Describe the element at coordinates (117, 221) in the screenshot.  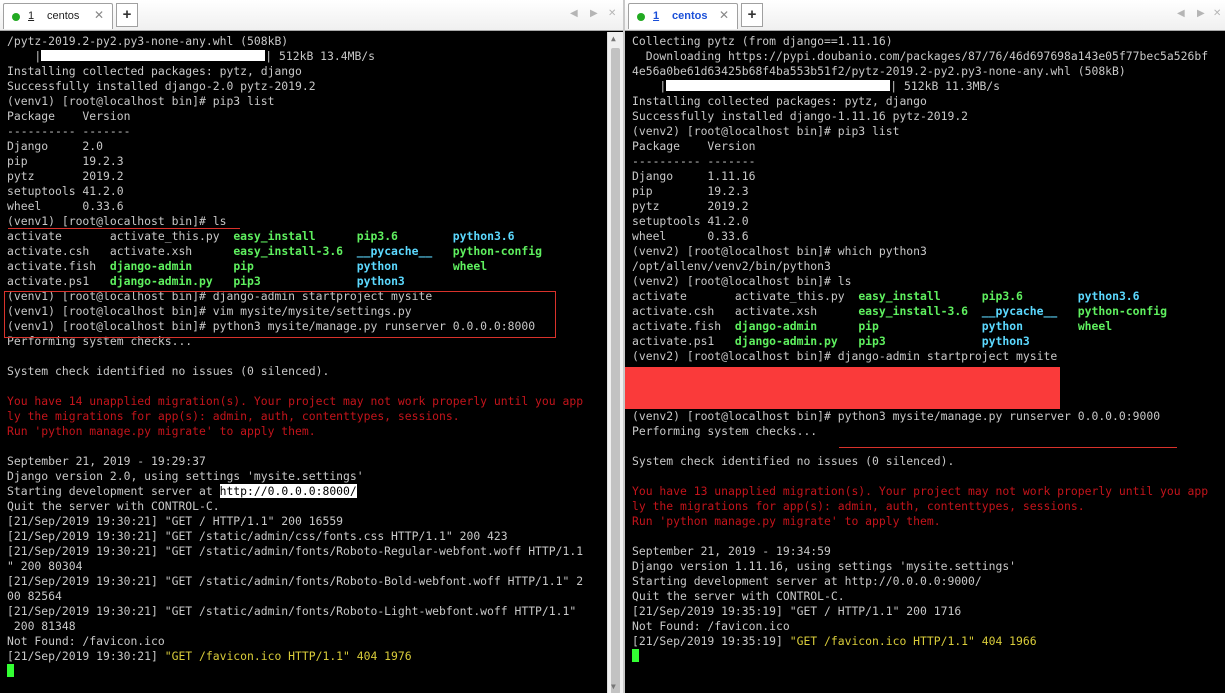
I see `terminal-text: (venv1) [root@localhost bin]# ls` at that location.